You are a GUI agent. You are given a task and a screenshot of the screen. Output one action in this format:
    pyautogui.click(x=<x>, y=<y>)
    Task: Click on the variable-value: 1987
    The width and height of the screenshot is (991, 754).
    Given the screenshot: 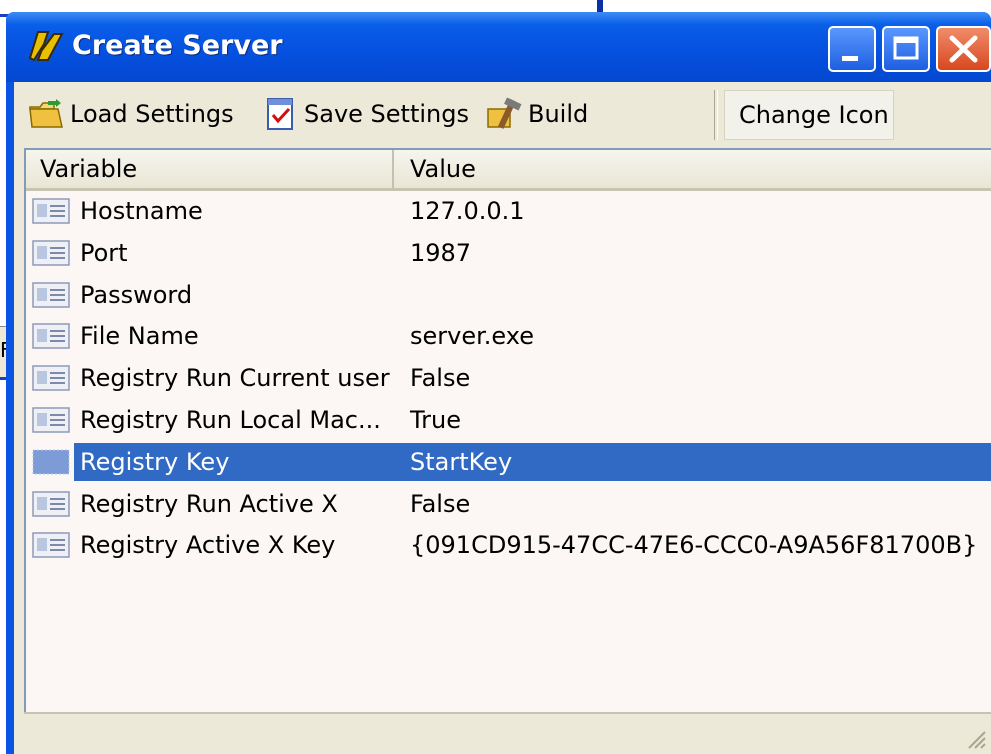 What is the action you would take?
    pyautogui.click(x=441, y=252)
    